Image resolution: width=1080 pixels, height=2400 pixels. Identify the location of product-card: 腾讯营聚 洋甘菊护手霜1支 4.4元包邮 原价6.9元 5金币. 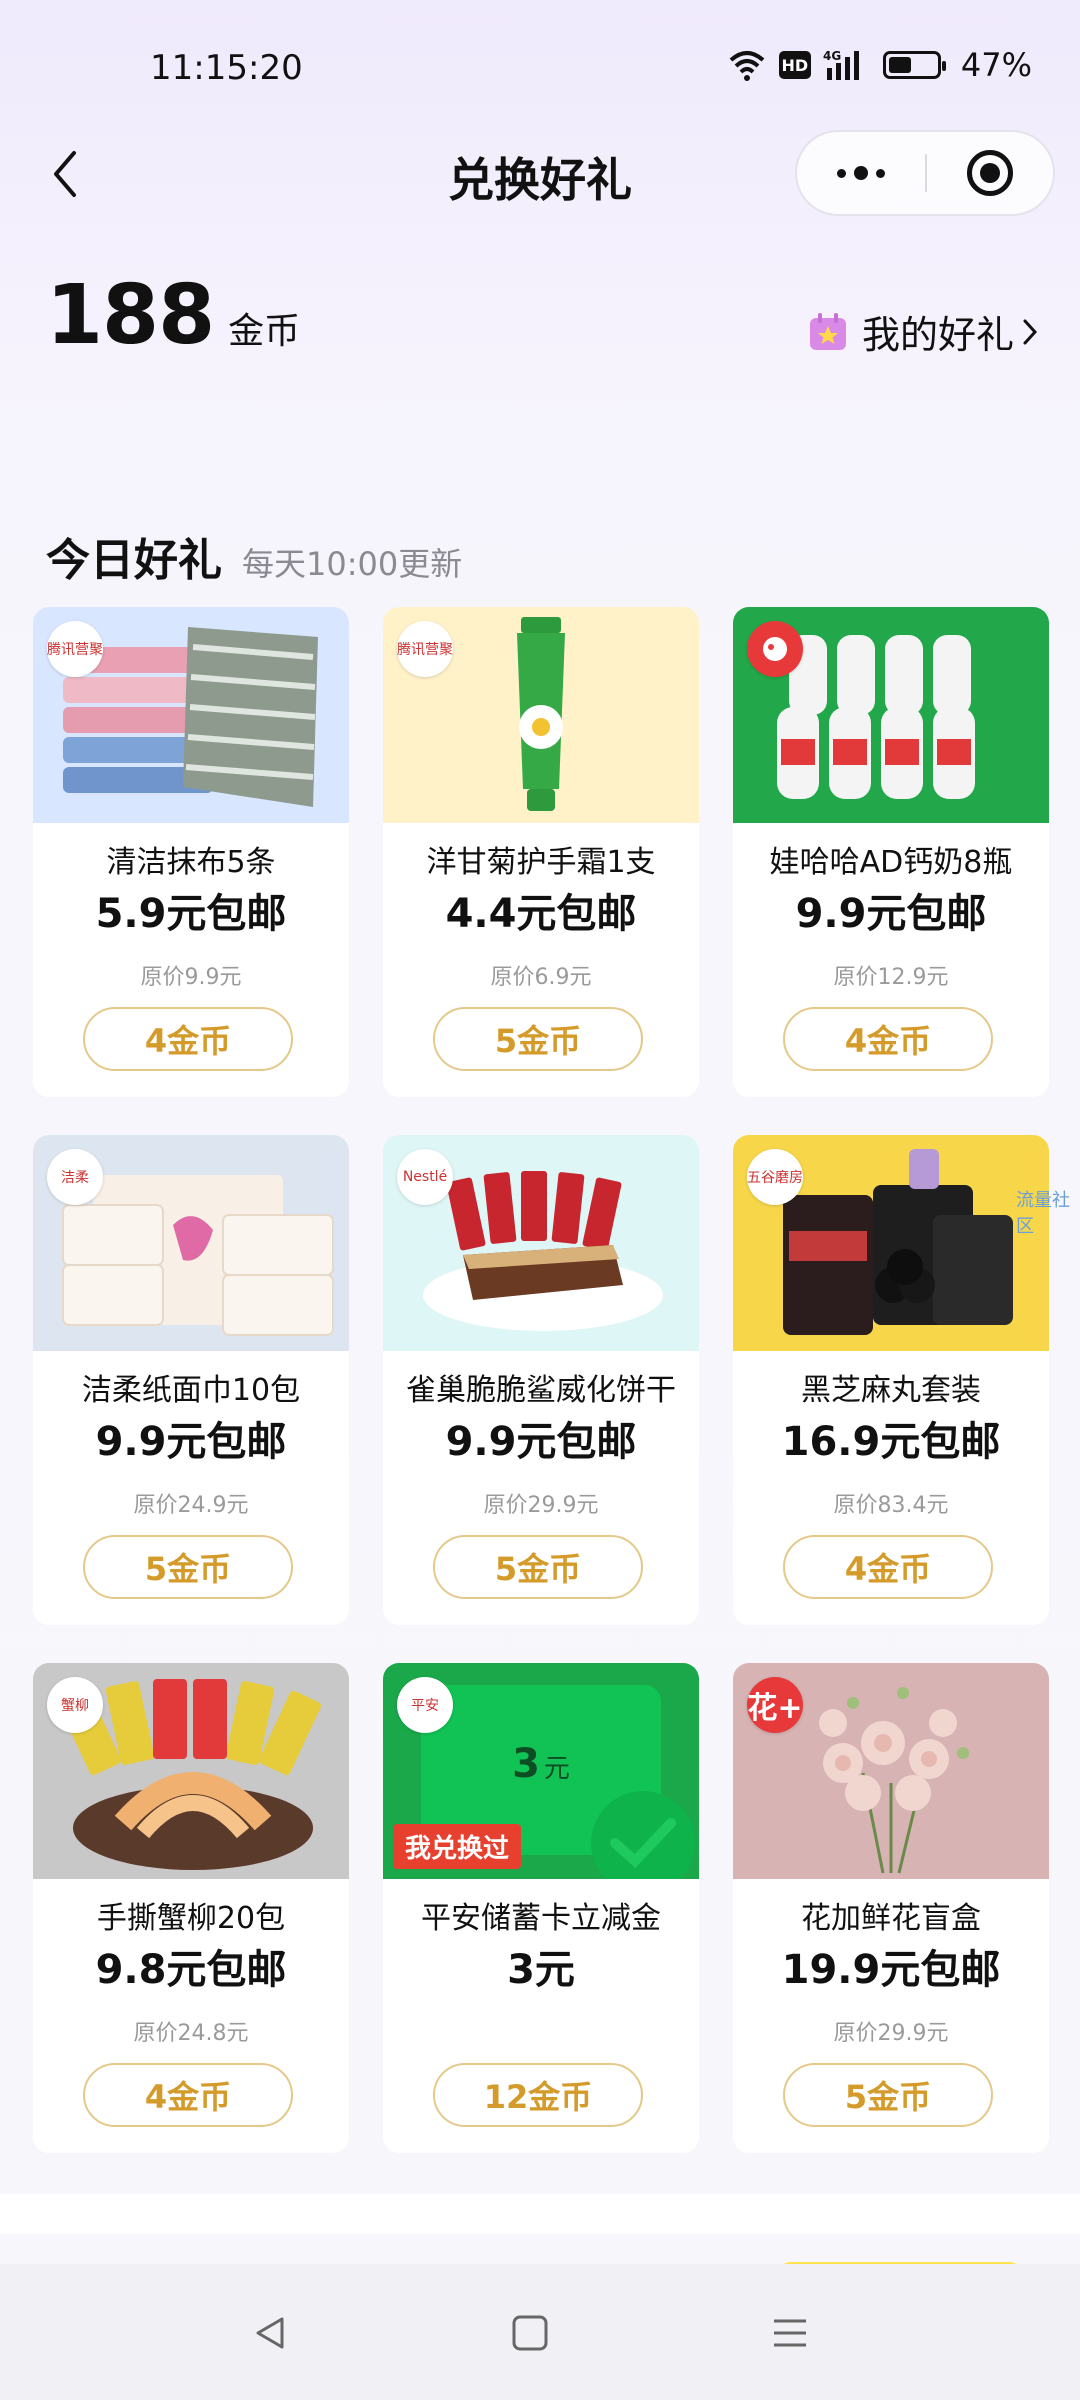
(541, 852).